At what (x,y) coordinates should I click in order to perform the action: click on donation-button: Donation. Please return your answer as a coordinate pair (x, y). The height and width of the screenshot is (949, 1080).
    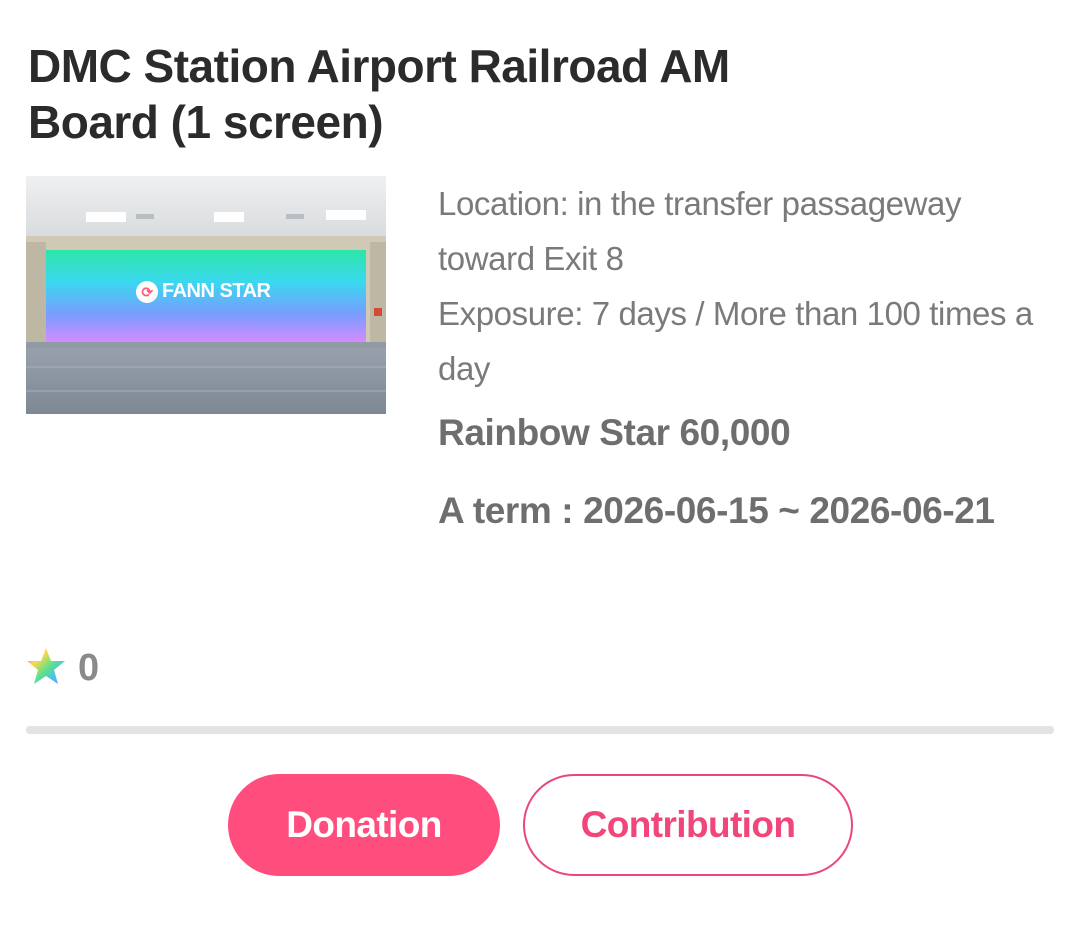
    Looking at the image, I should click on (364, 825).